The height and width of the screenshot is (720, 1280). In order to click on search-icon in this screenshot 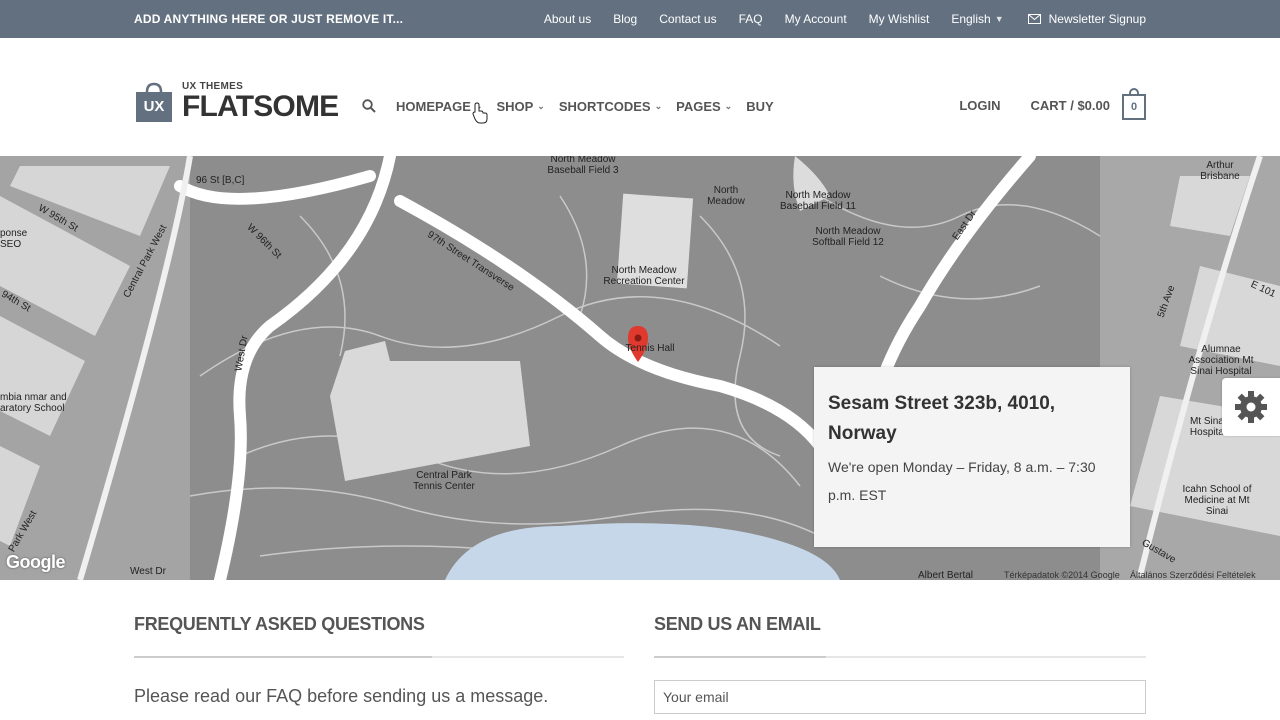, I will do `click(369, 106)`.